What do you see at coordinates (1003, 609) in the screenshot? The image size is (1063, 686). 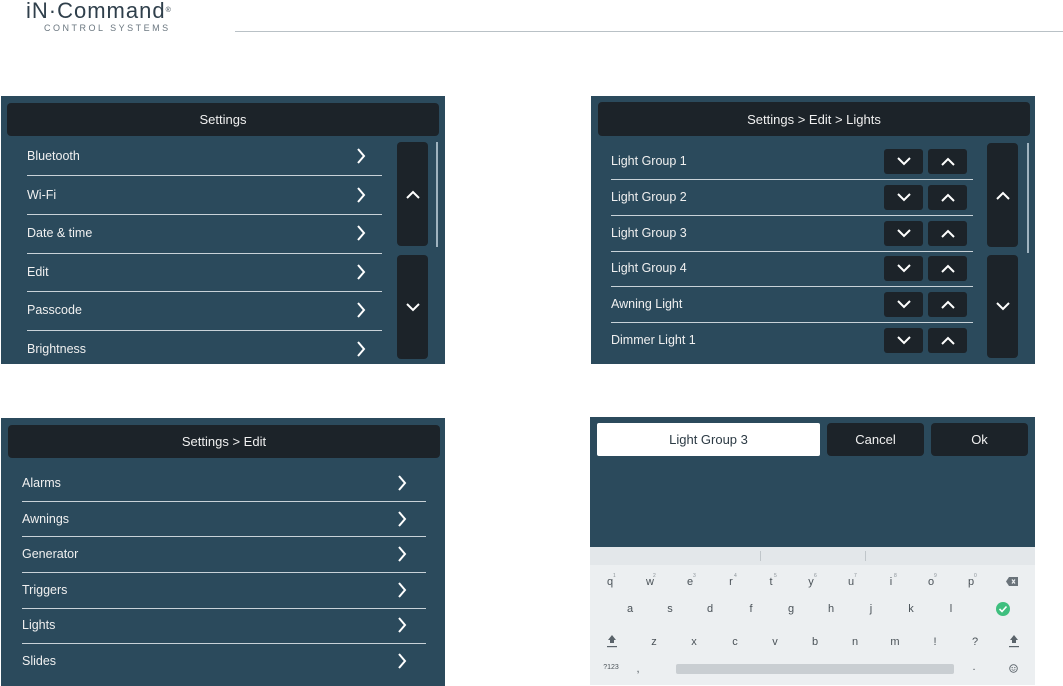 I see `enter-check-icon` at bounding box center [1003, 609].